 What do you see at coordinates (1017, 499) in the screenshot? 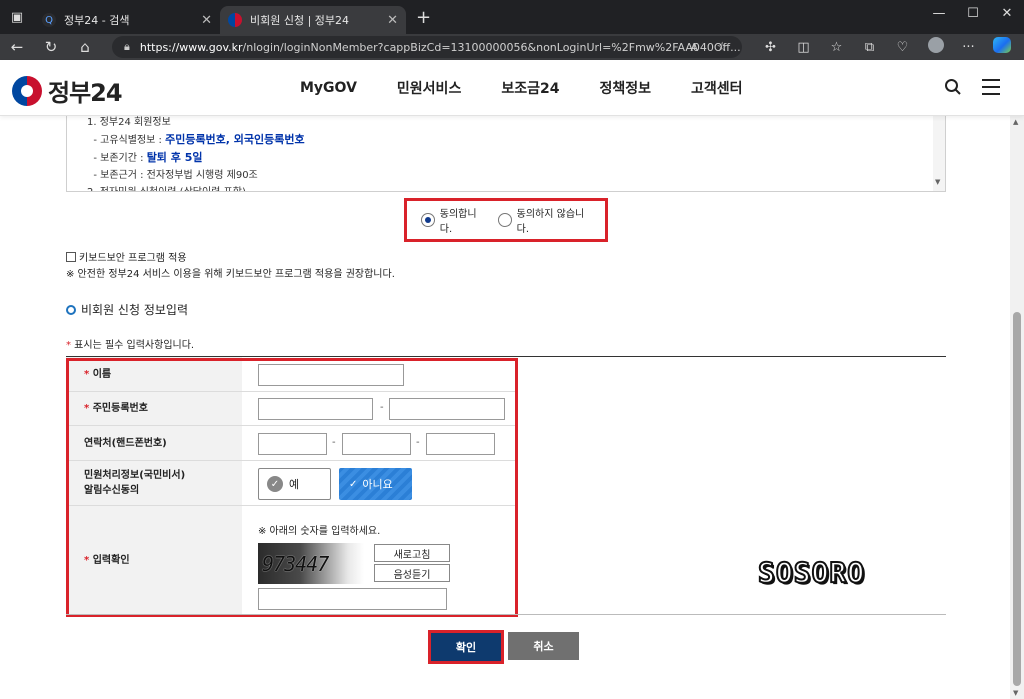
I see `scroll-thumb` at bounding box center [1017, 499].